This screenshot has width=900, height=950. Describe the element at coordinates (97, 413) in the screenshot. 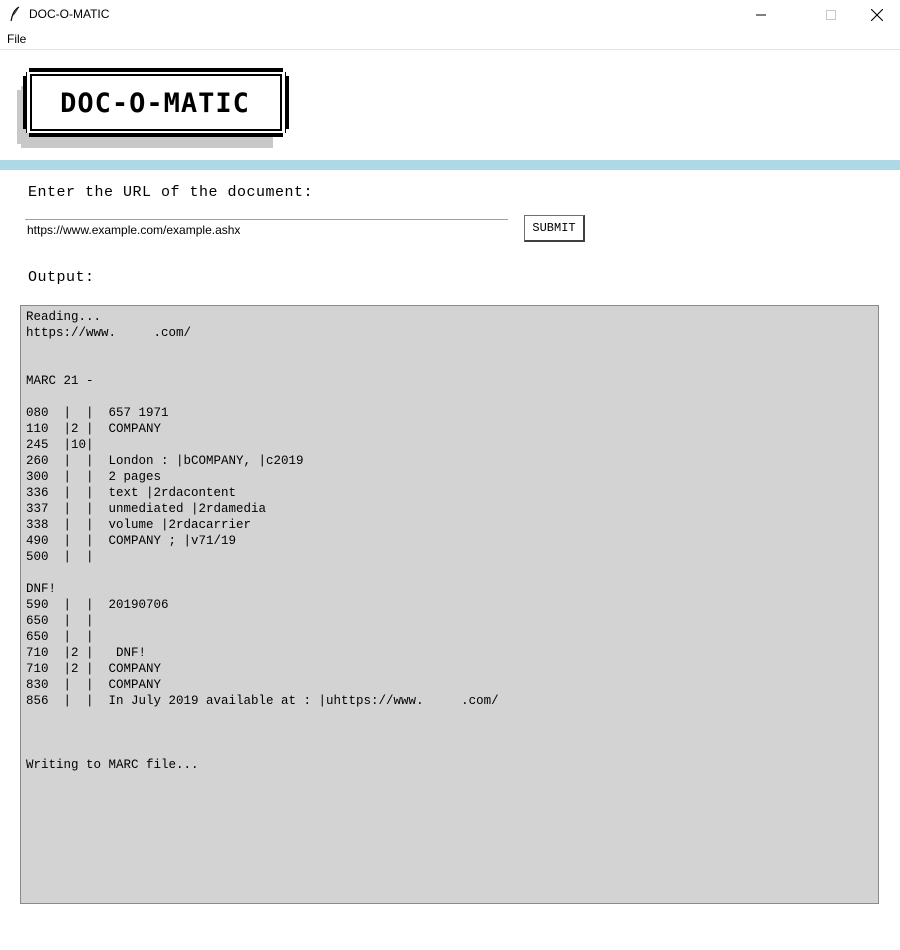

I see `output-line: 080 | | 657 1971` at that location.